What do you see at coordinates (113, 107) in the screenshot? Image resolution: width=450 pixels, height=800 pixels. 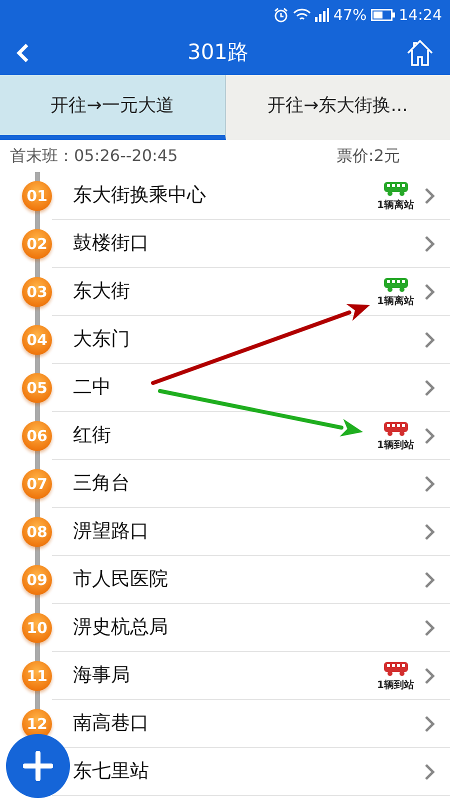 I see `direction-tab: 开往→一元大道` at bounding box center [113, 107].